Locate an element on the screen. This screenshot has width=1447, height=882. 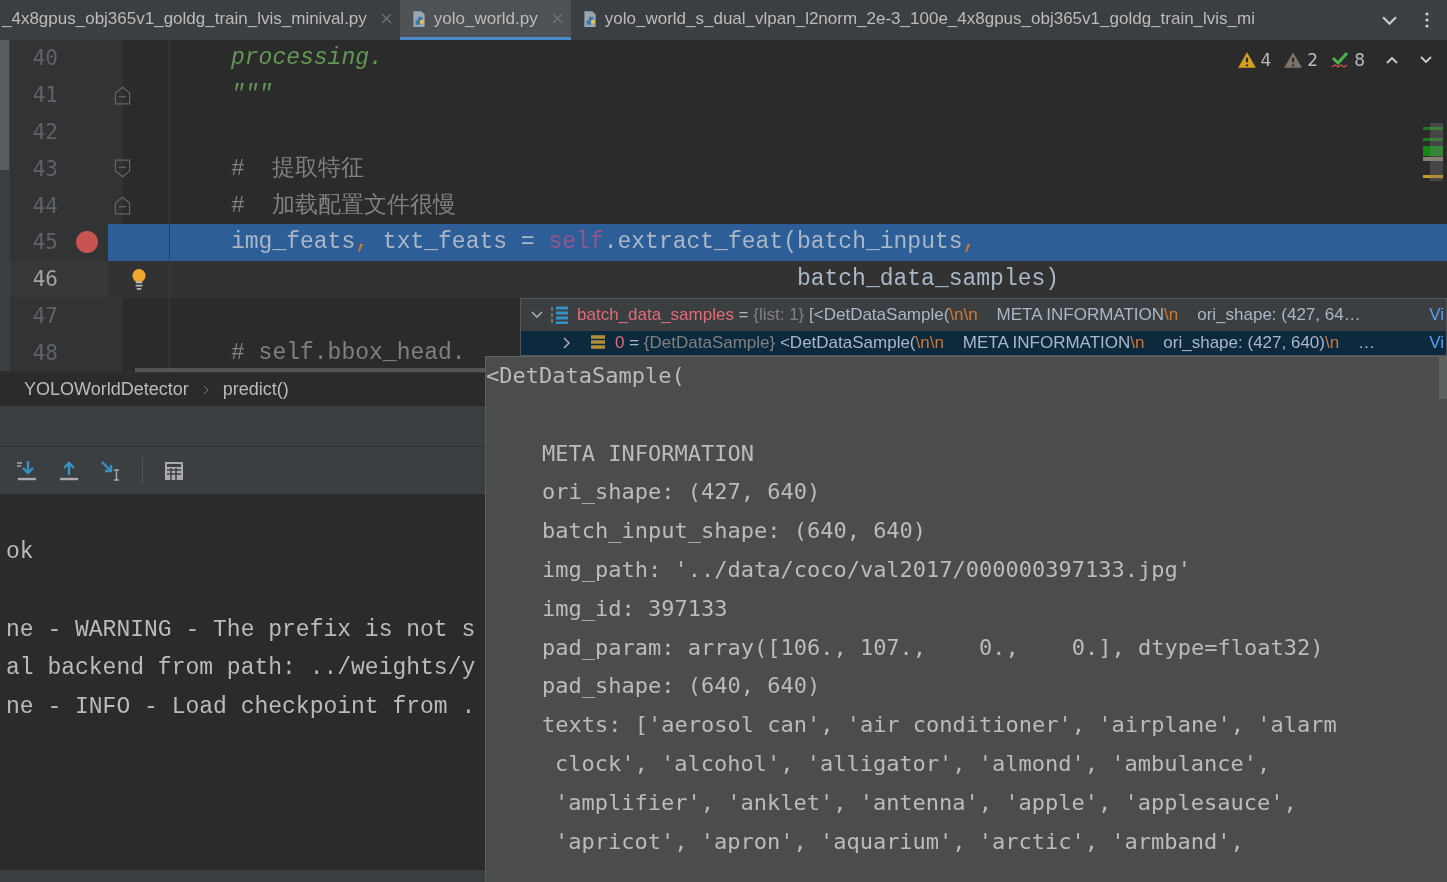
list-icon is located at coordinates (560, 315).